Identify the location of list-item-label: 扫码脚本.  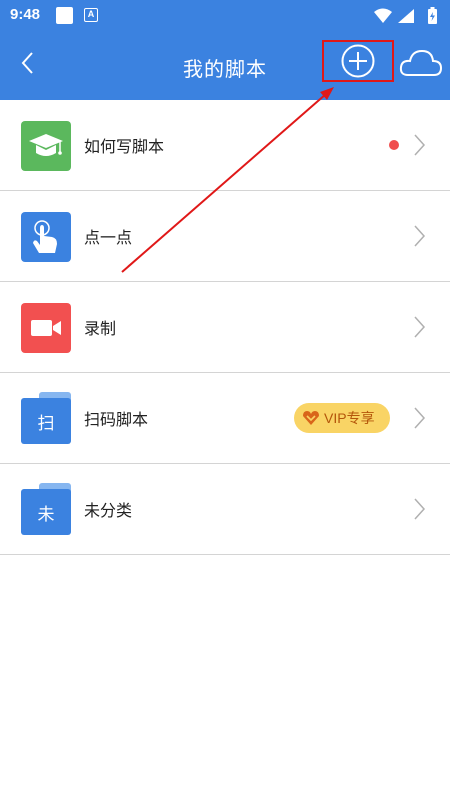
(116, 419).